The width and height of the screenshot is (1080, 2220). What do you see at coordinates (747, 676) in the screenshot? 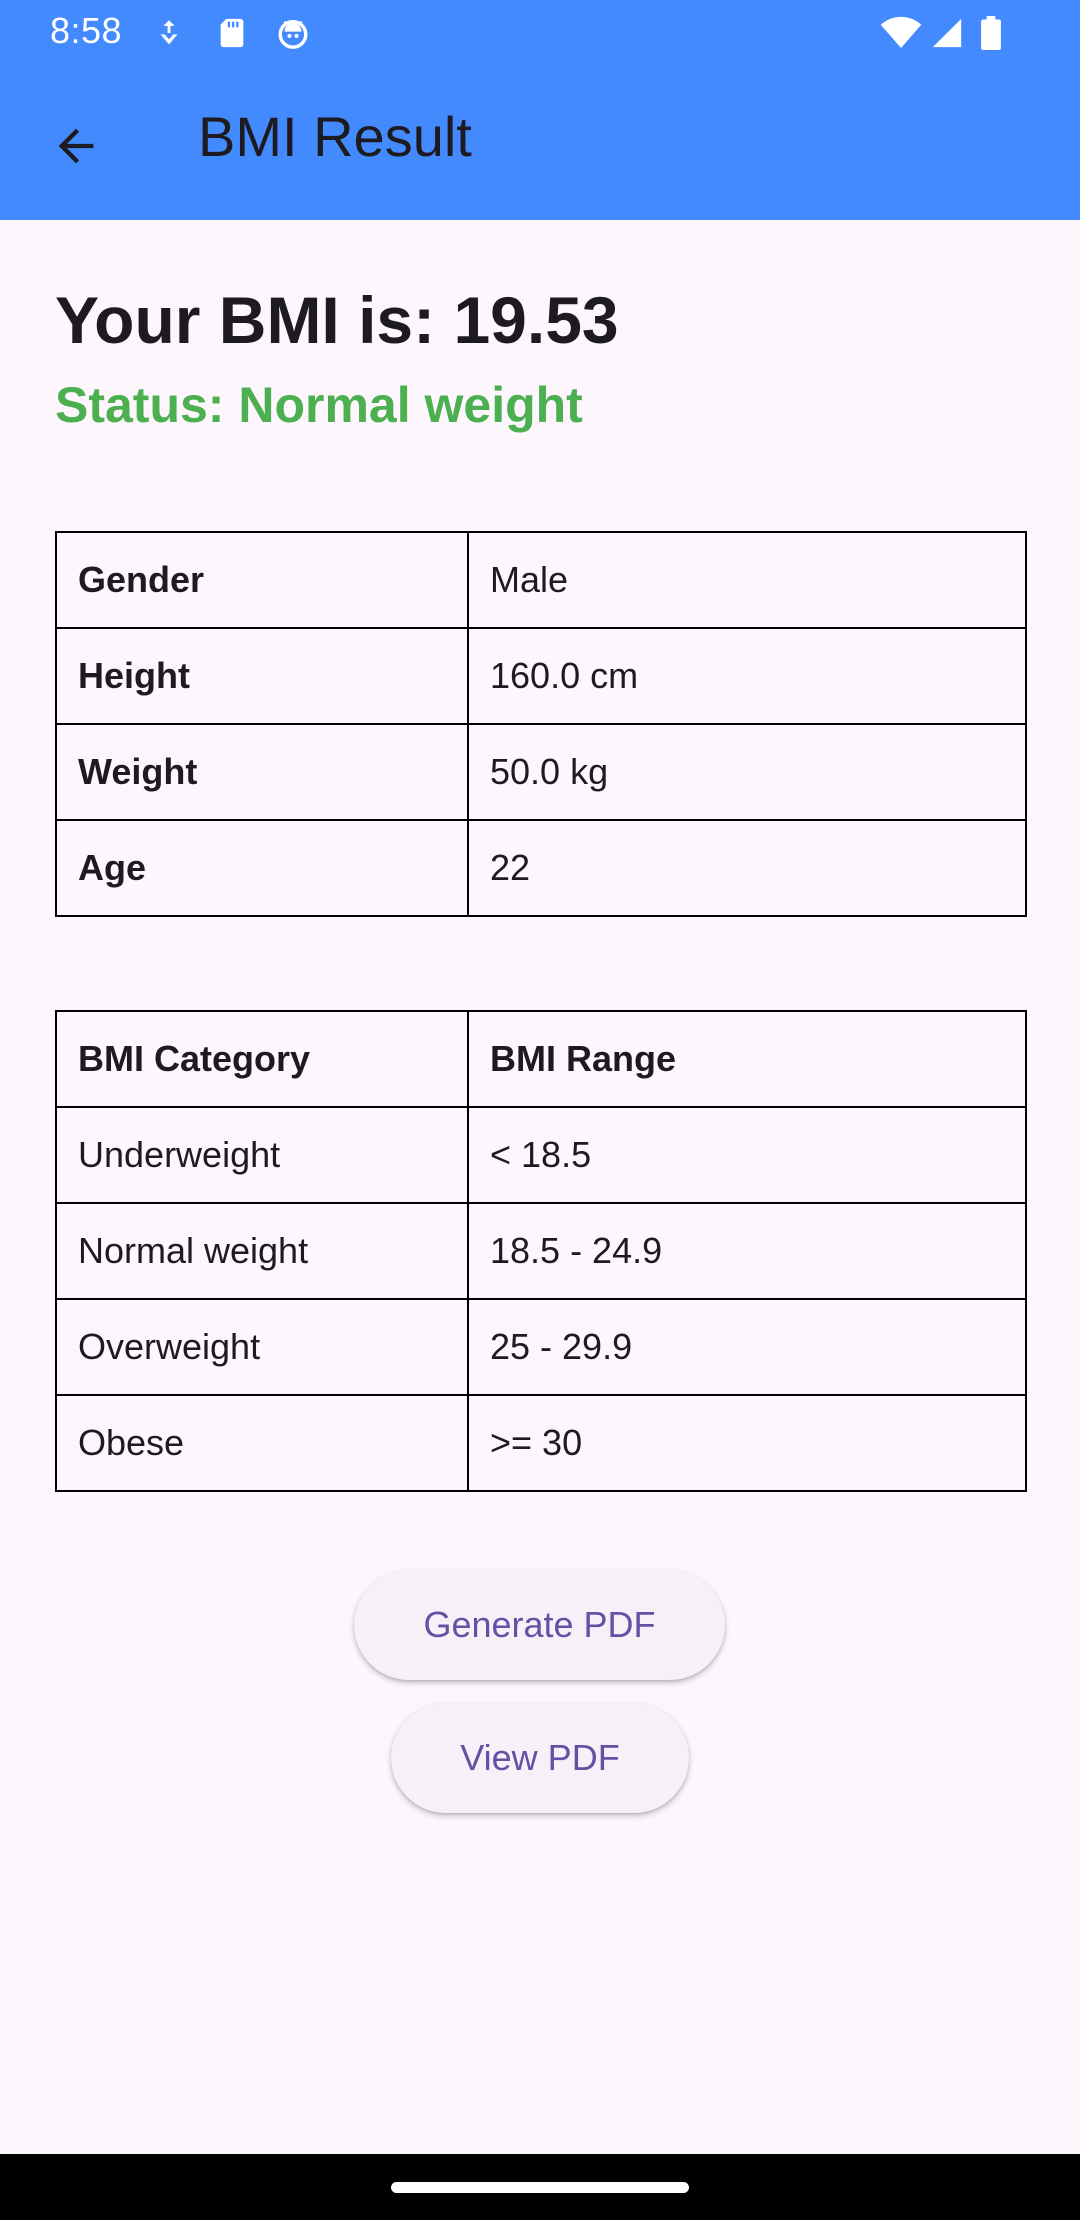
I see `info-value-height: 160.0 cm` at bounding box center [747, 676].